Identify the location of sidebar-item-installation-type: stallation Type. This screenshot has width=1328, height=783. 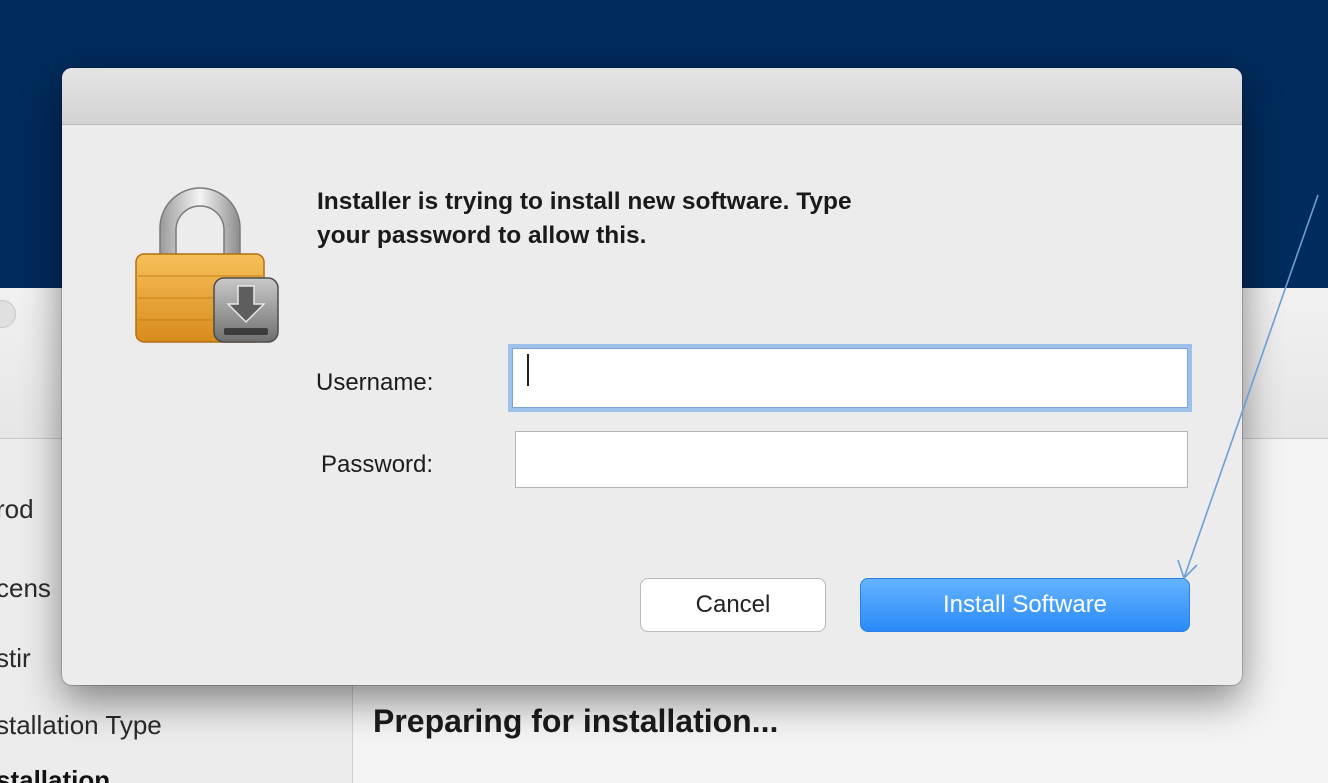
(81, 725).